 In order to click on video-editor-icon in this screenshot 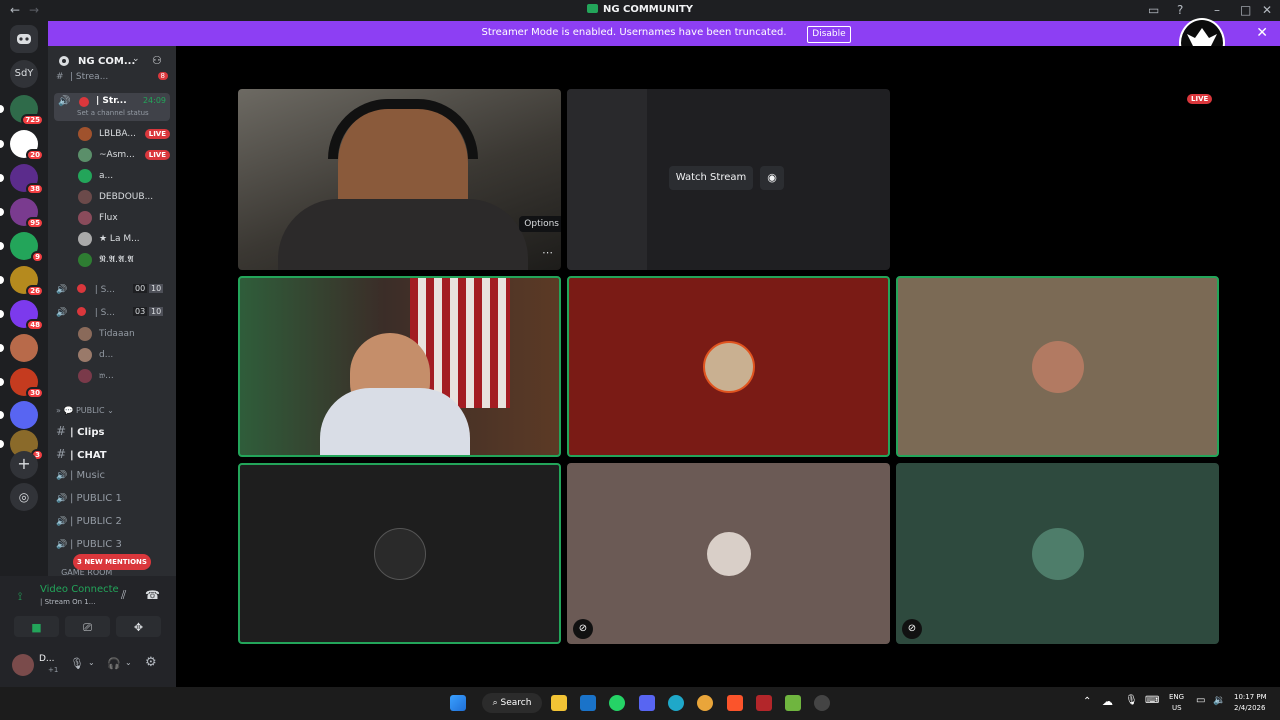, I will do `click(764, 703)`.